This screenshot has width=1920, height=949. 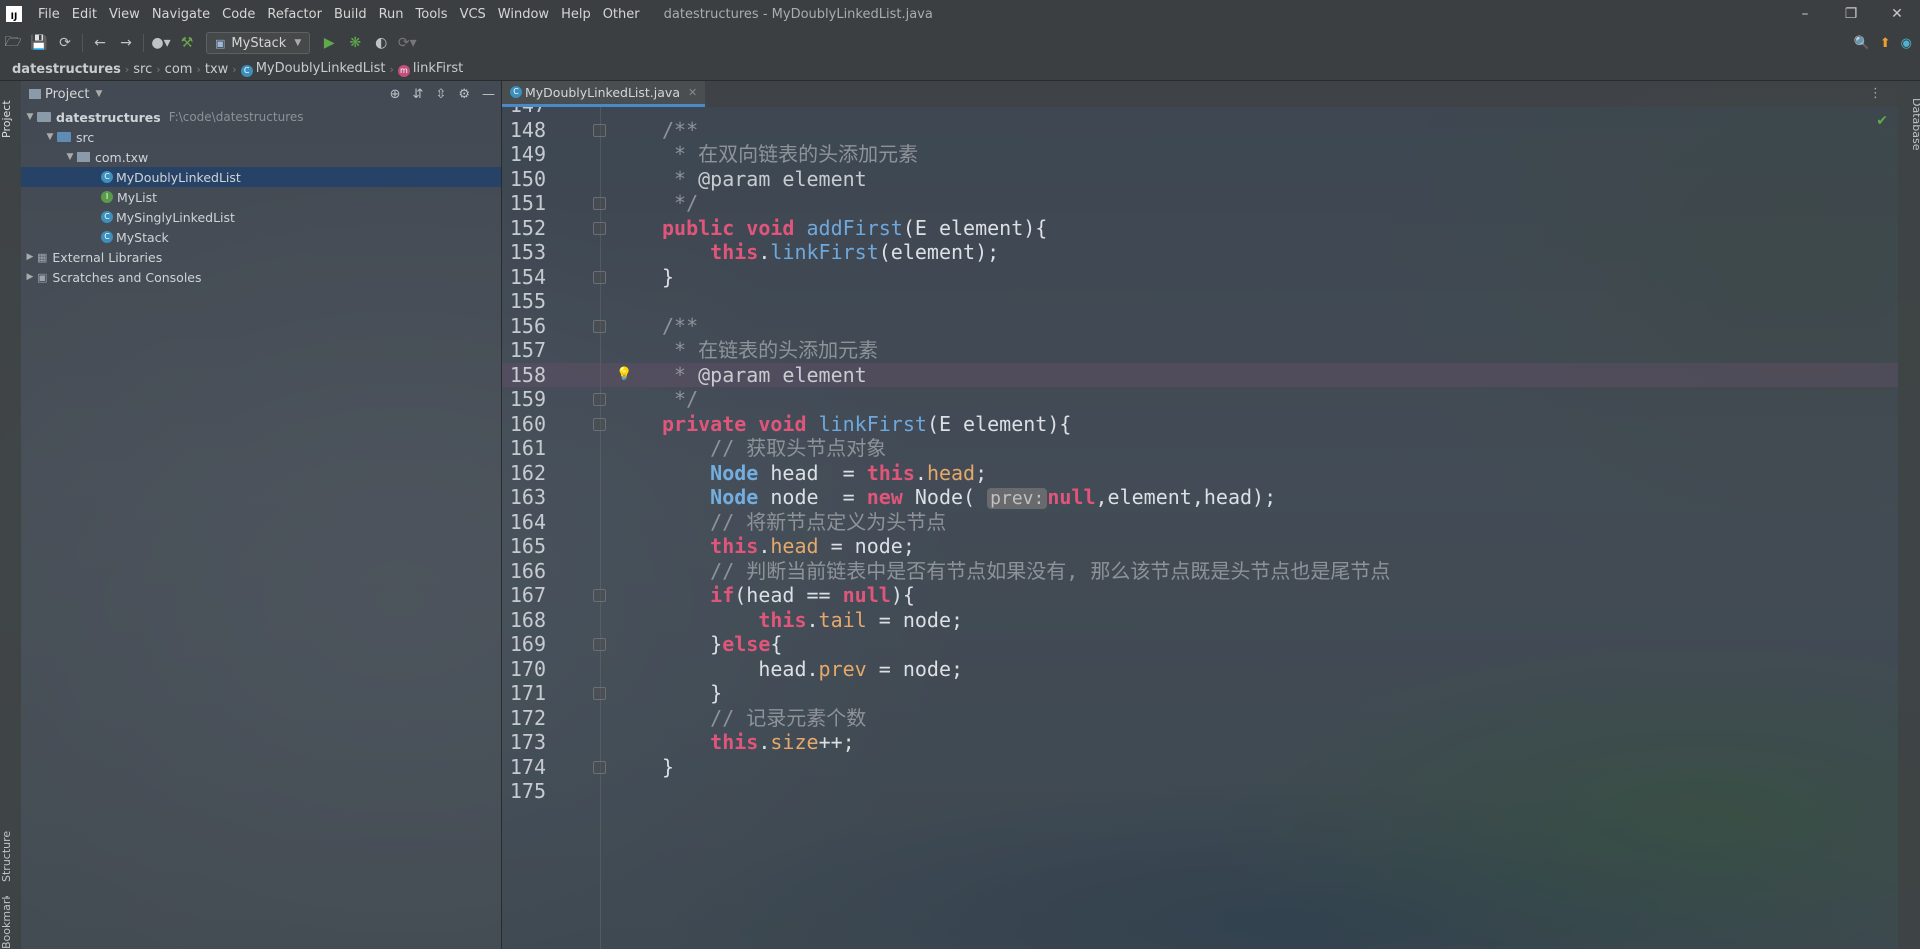 I want to click on more-run-icon: ⟳▾, so click(x=407, y=43).